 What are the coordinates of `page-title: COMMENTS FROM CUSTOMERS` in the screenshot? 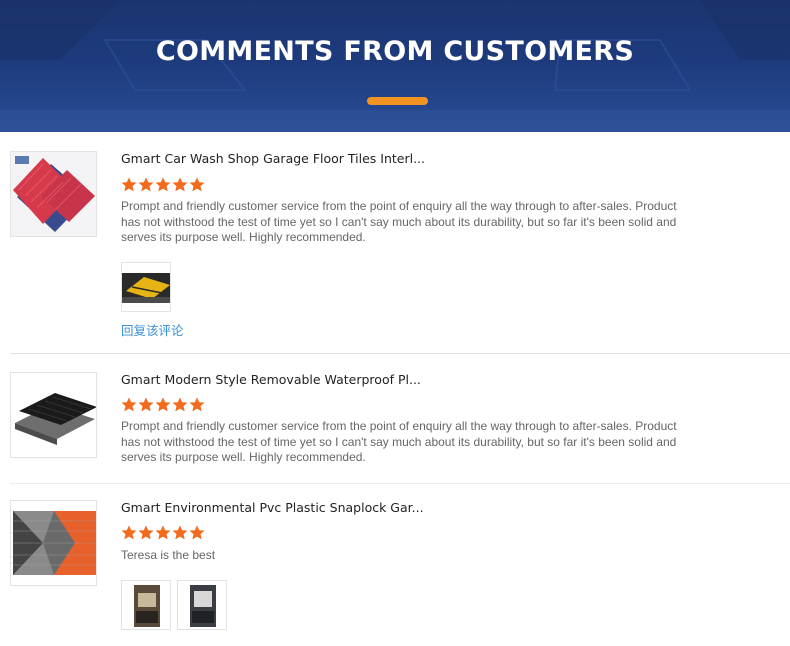 It's located at (395, 51).